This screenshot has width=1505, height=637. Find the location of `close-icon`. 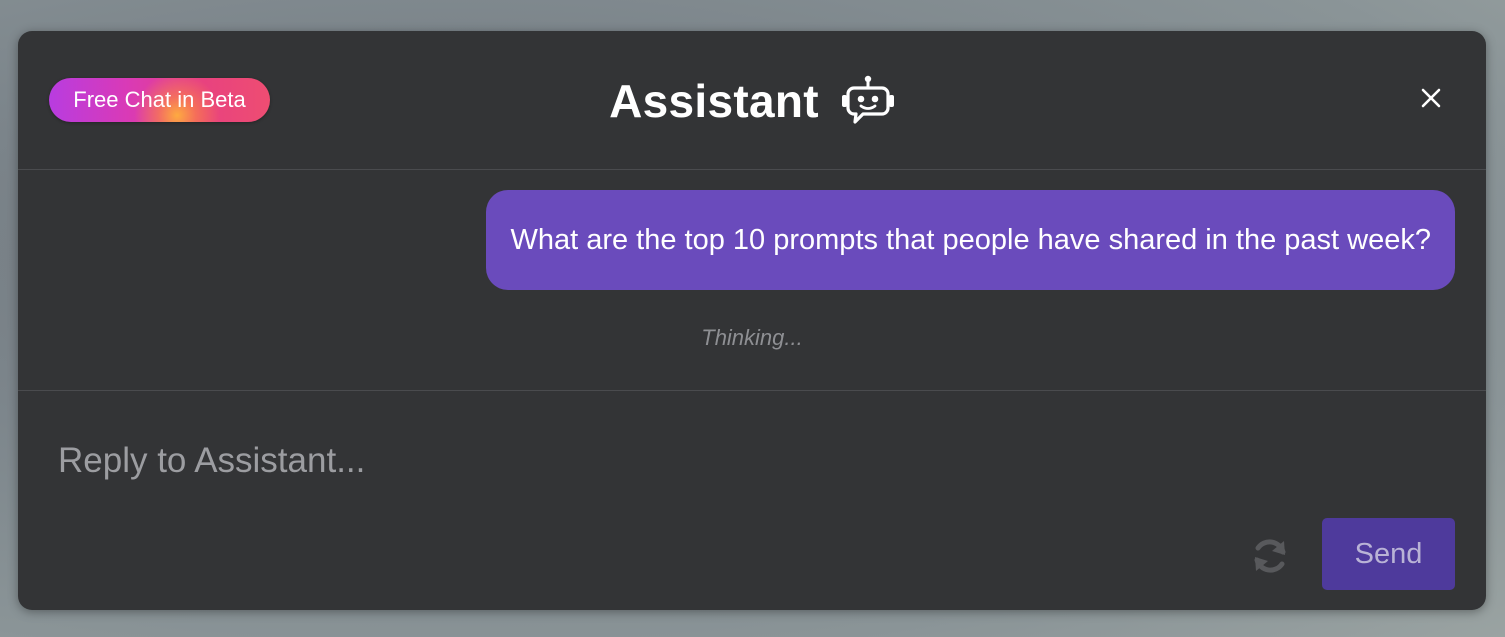

close-icon is located at coordinates (1431, 98).